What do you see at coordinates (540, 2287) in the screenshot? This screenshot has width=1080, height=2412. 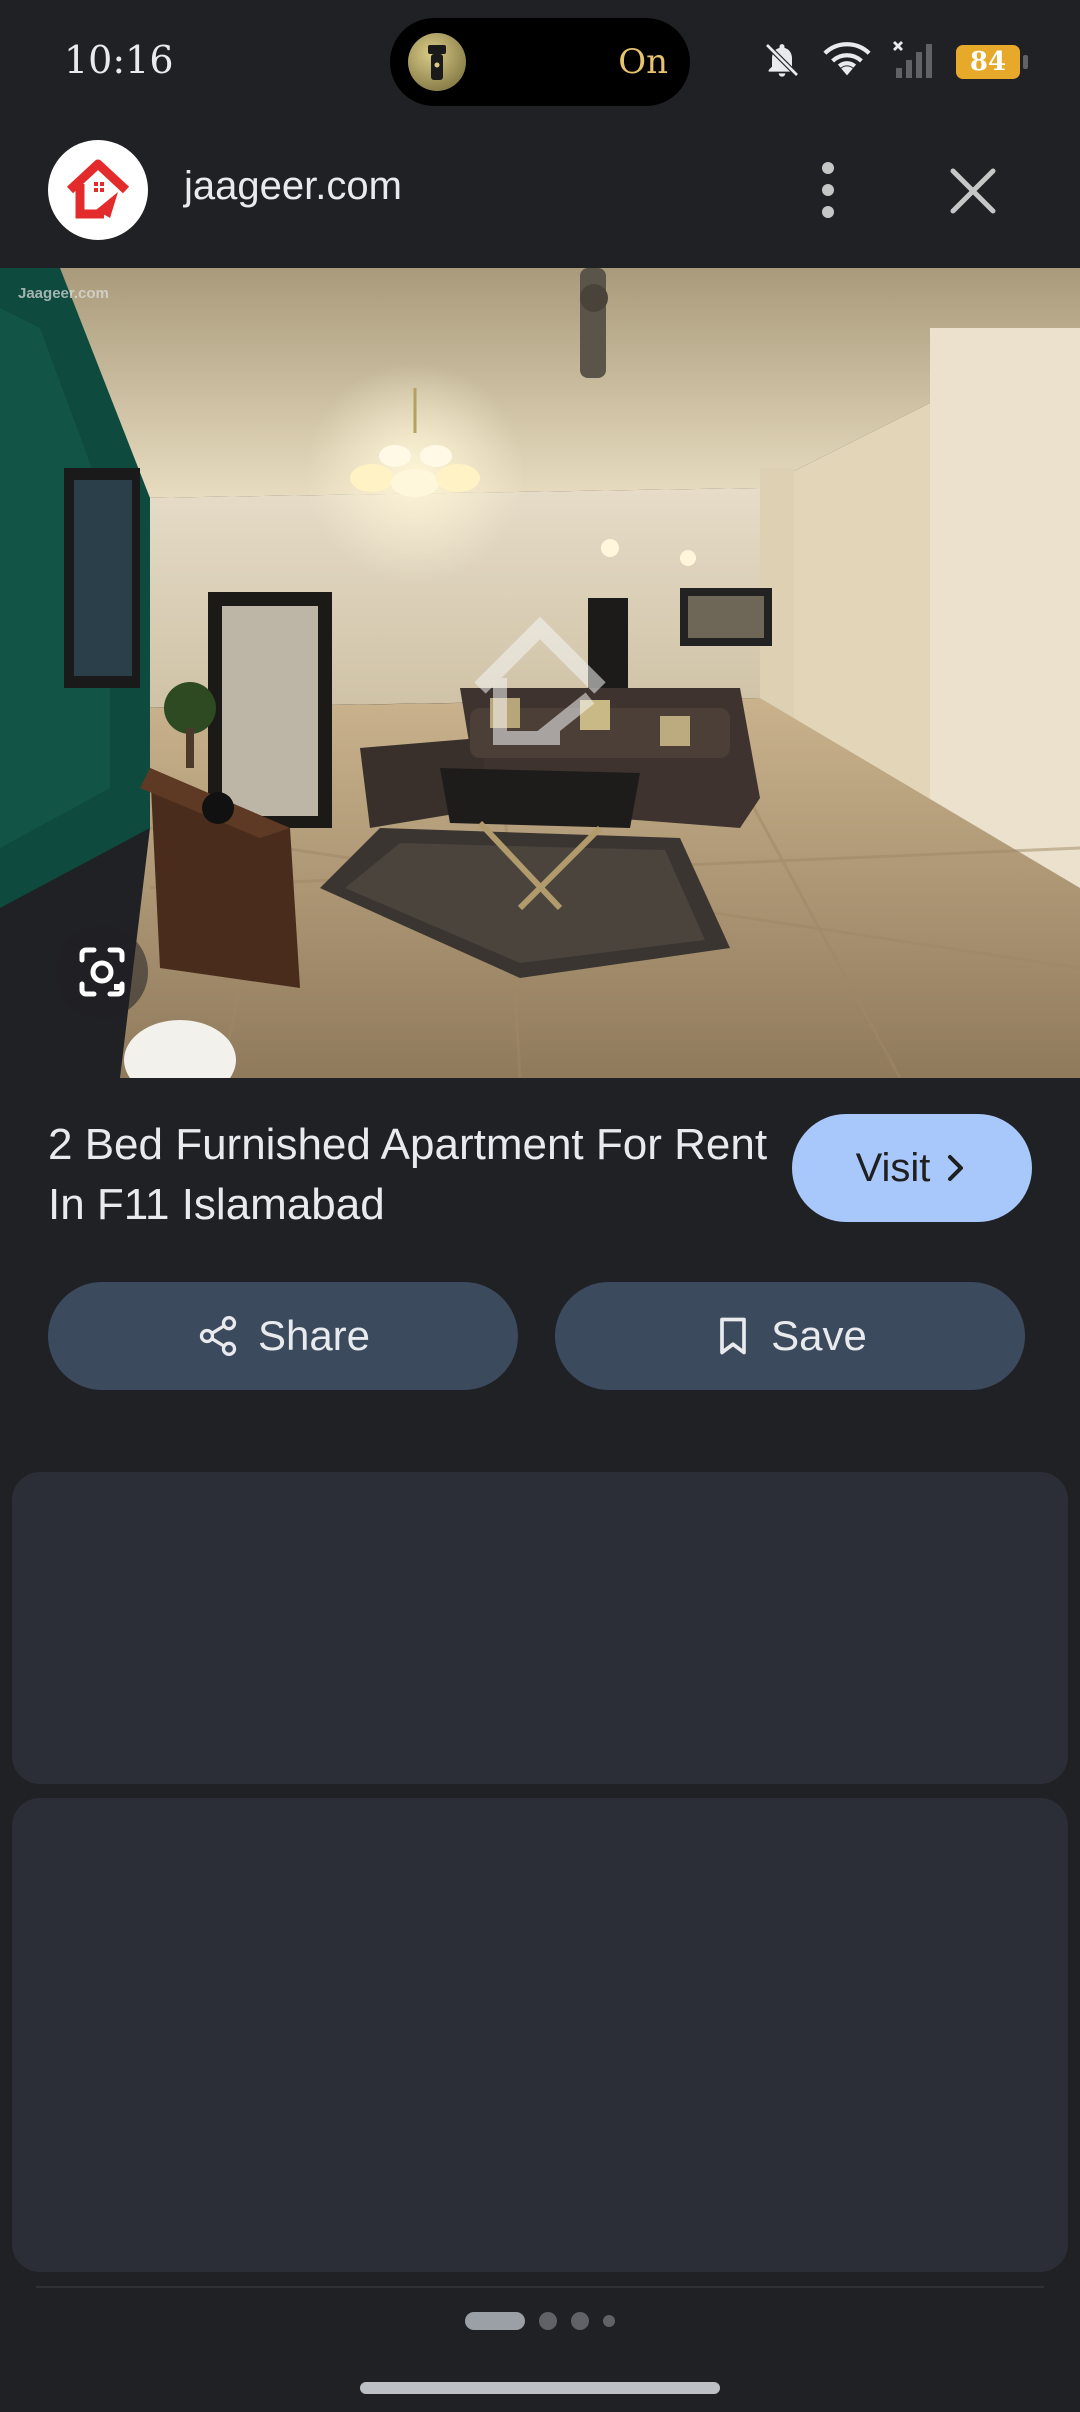 I see `divider` at bounding box center [540, 2287].